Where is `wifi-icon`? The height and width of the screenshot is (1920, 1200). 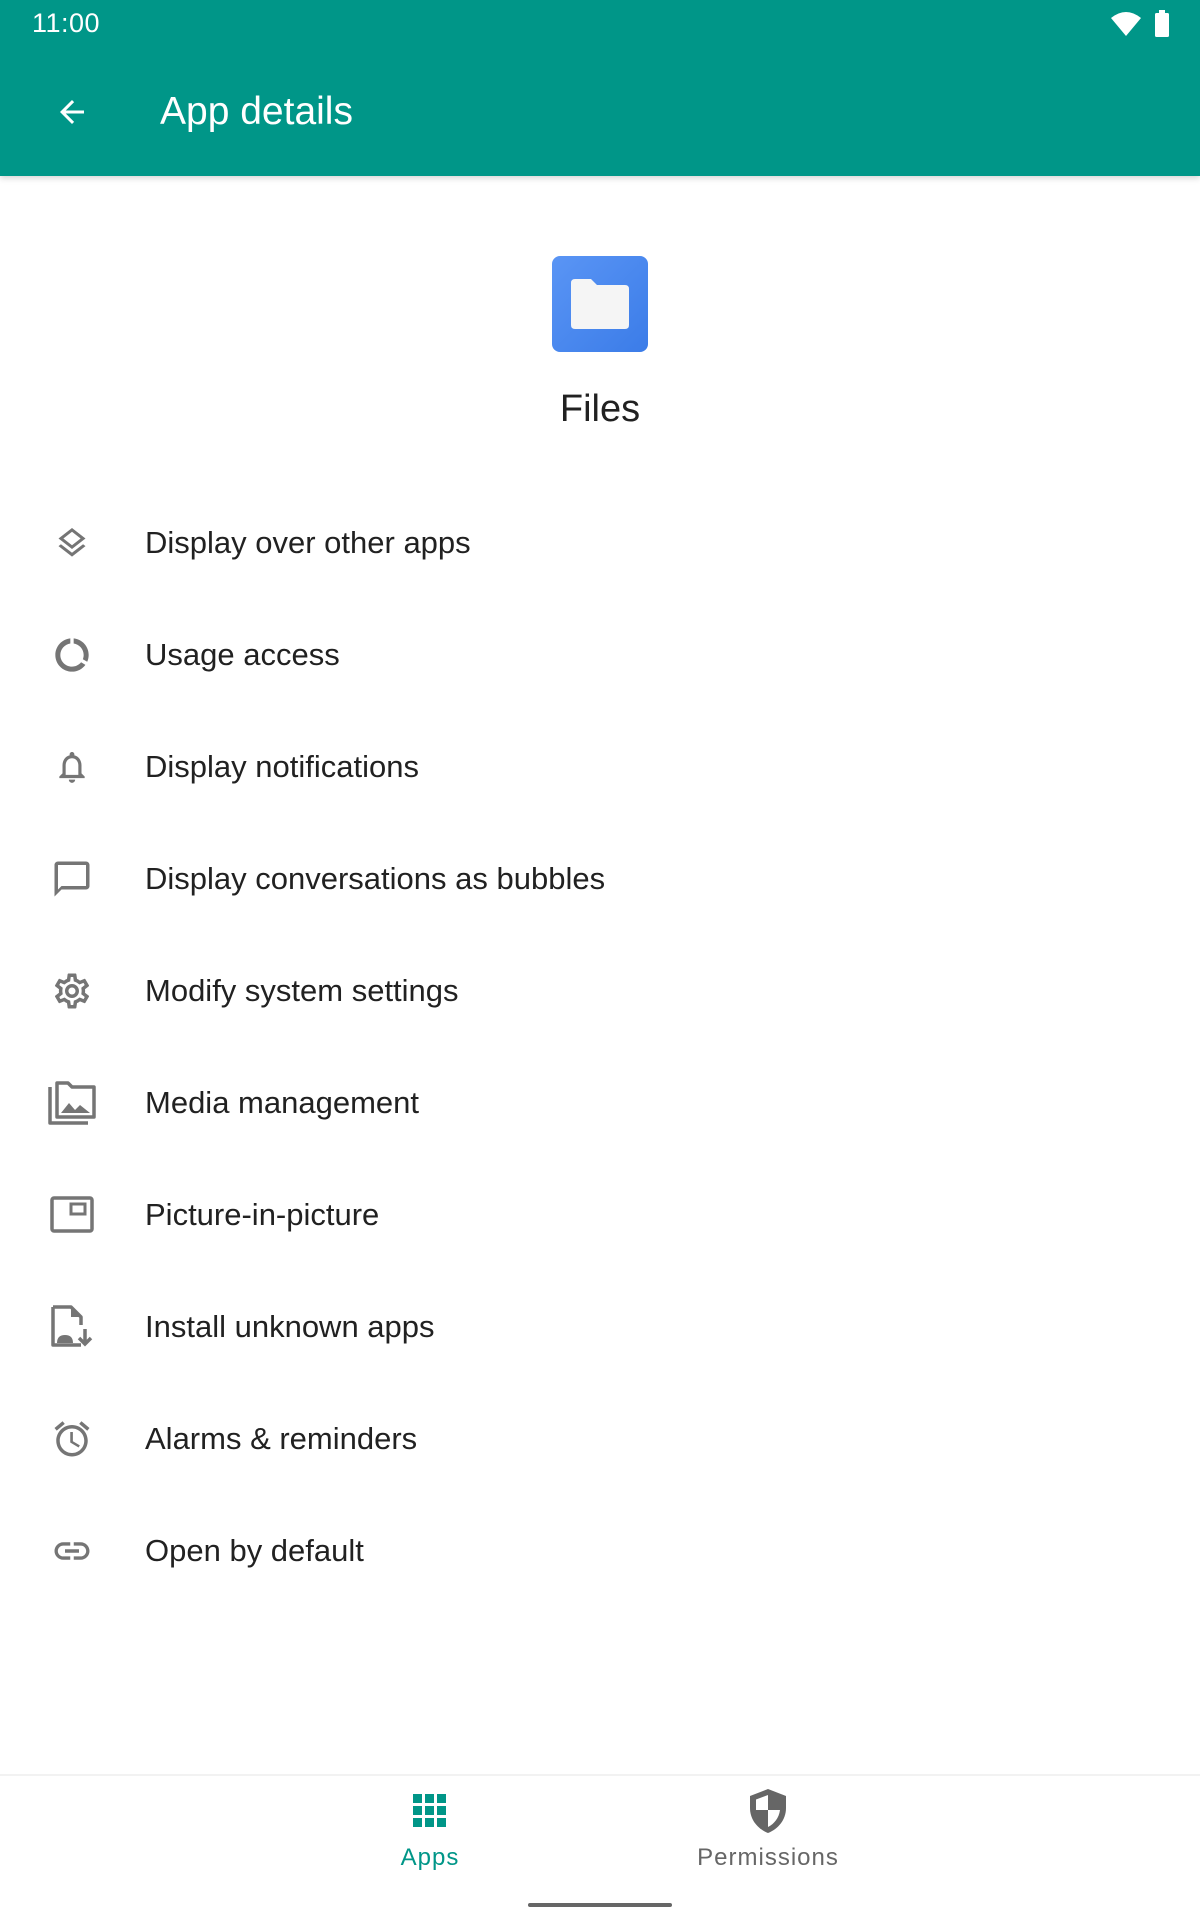
wifi-icon is located at coordinates (1126, 24).